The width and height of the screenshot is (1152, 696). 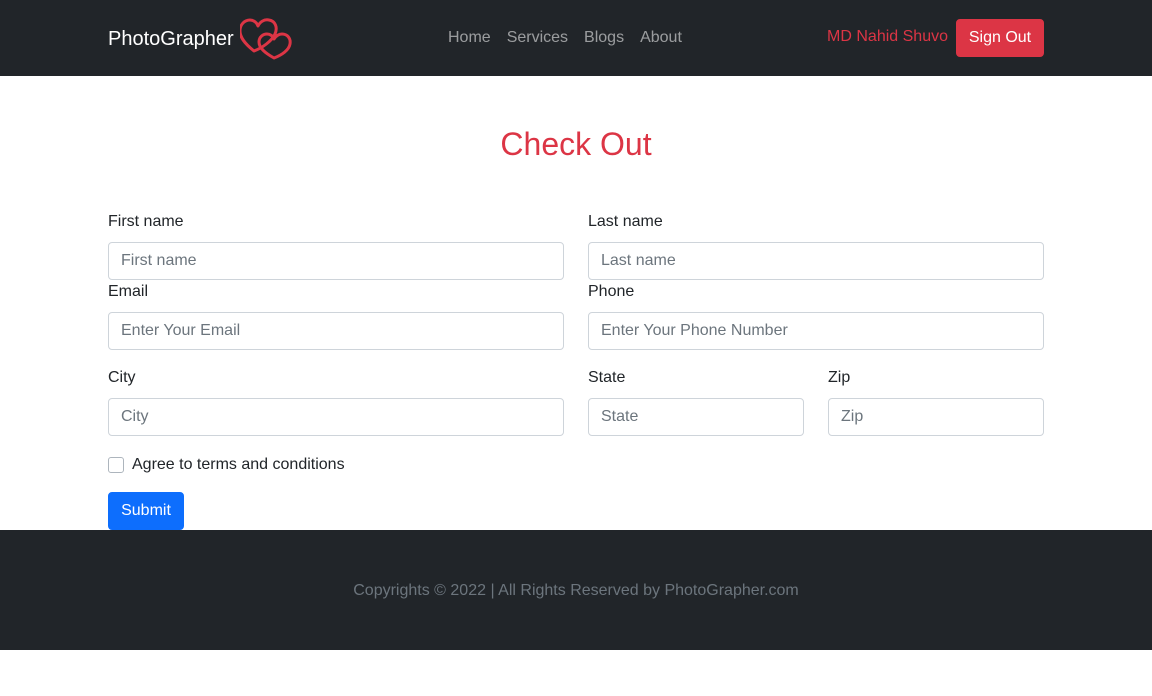 What do you see at coordinates (469, 38) in the screenshot?
I see `nav-link-home: Home` at bounding box center [469, 38].